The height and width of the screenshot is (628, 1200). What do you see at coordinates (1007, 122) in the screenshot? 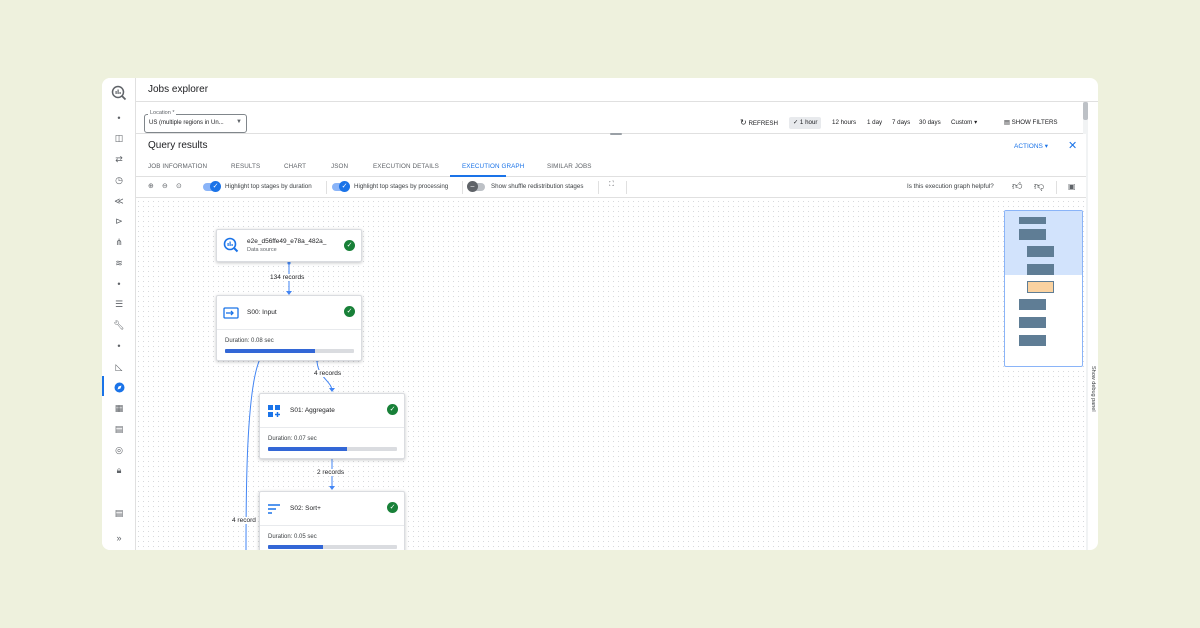
I see `filter-icon: ▤` at bounding box center [1007, 122].